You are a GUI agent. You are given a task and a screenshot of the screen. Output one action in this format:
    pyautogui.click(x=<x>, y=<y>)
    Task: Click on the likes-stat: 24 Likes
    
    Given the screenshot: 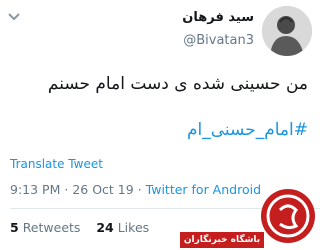 What is the action you would take?
    pyautogui.click(x=122, y=227)
    